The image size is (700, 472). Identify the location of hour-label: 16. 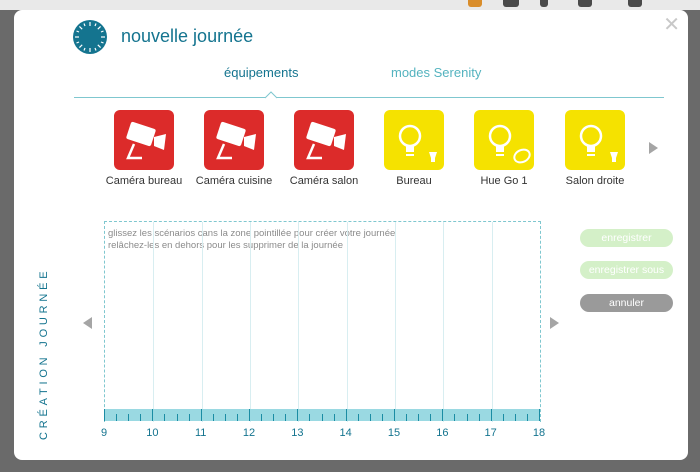
(442, 433).